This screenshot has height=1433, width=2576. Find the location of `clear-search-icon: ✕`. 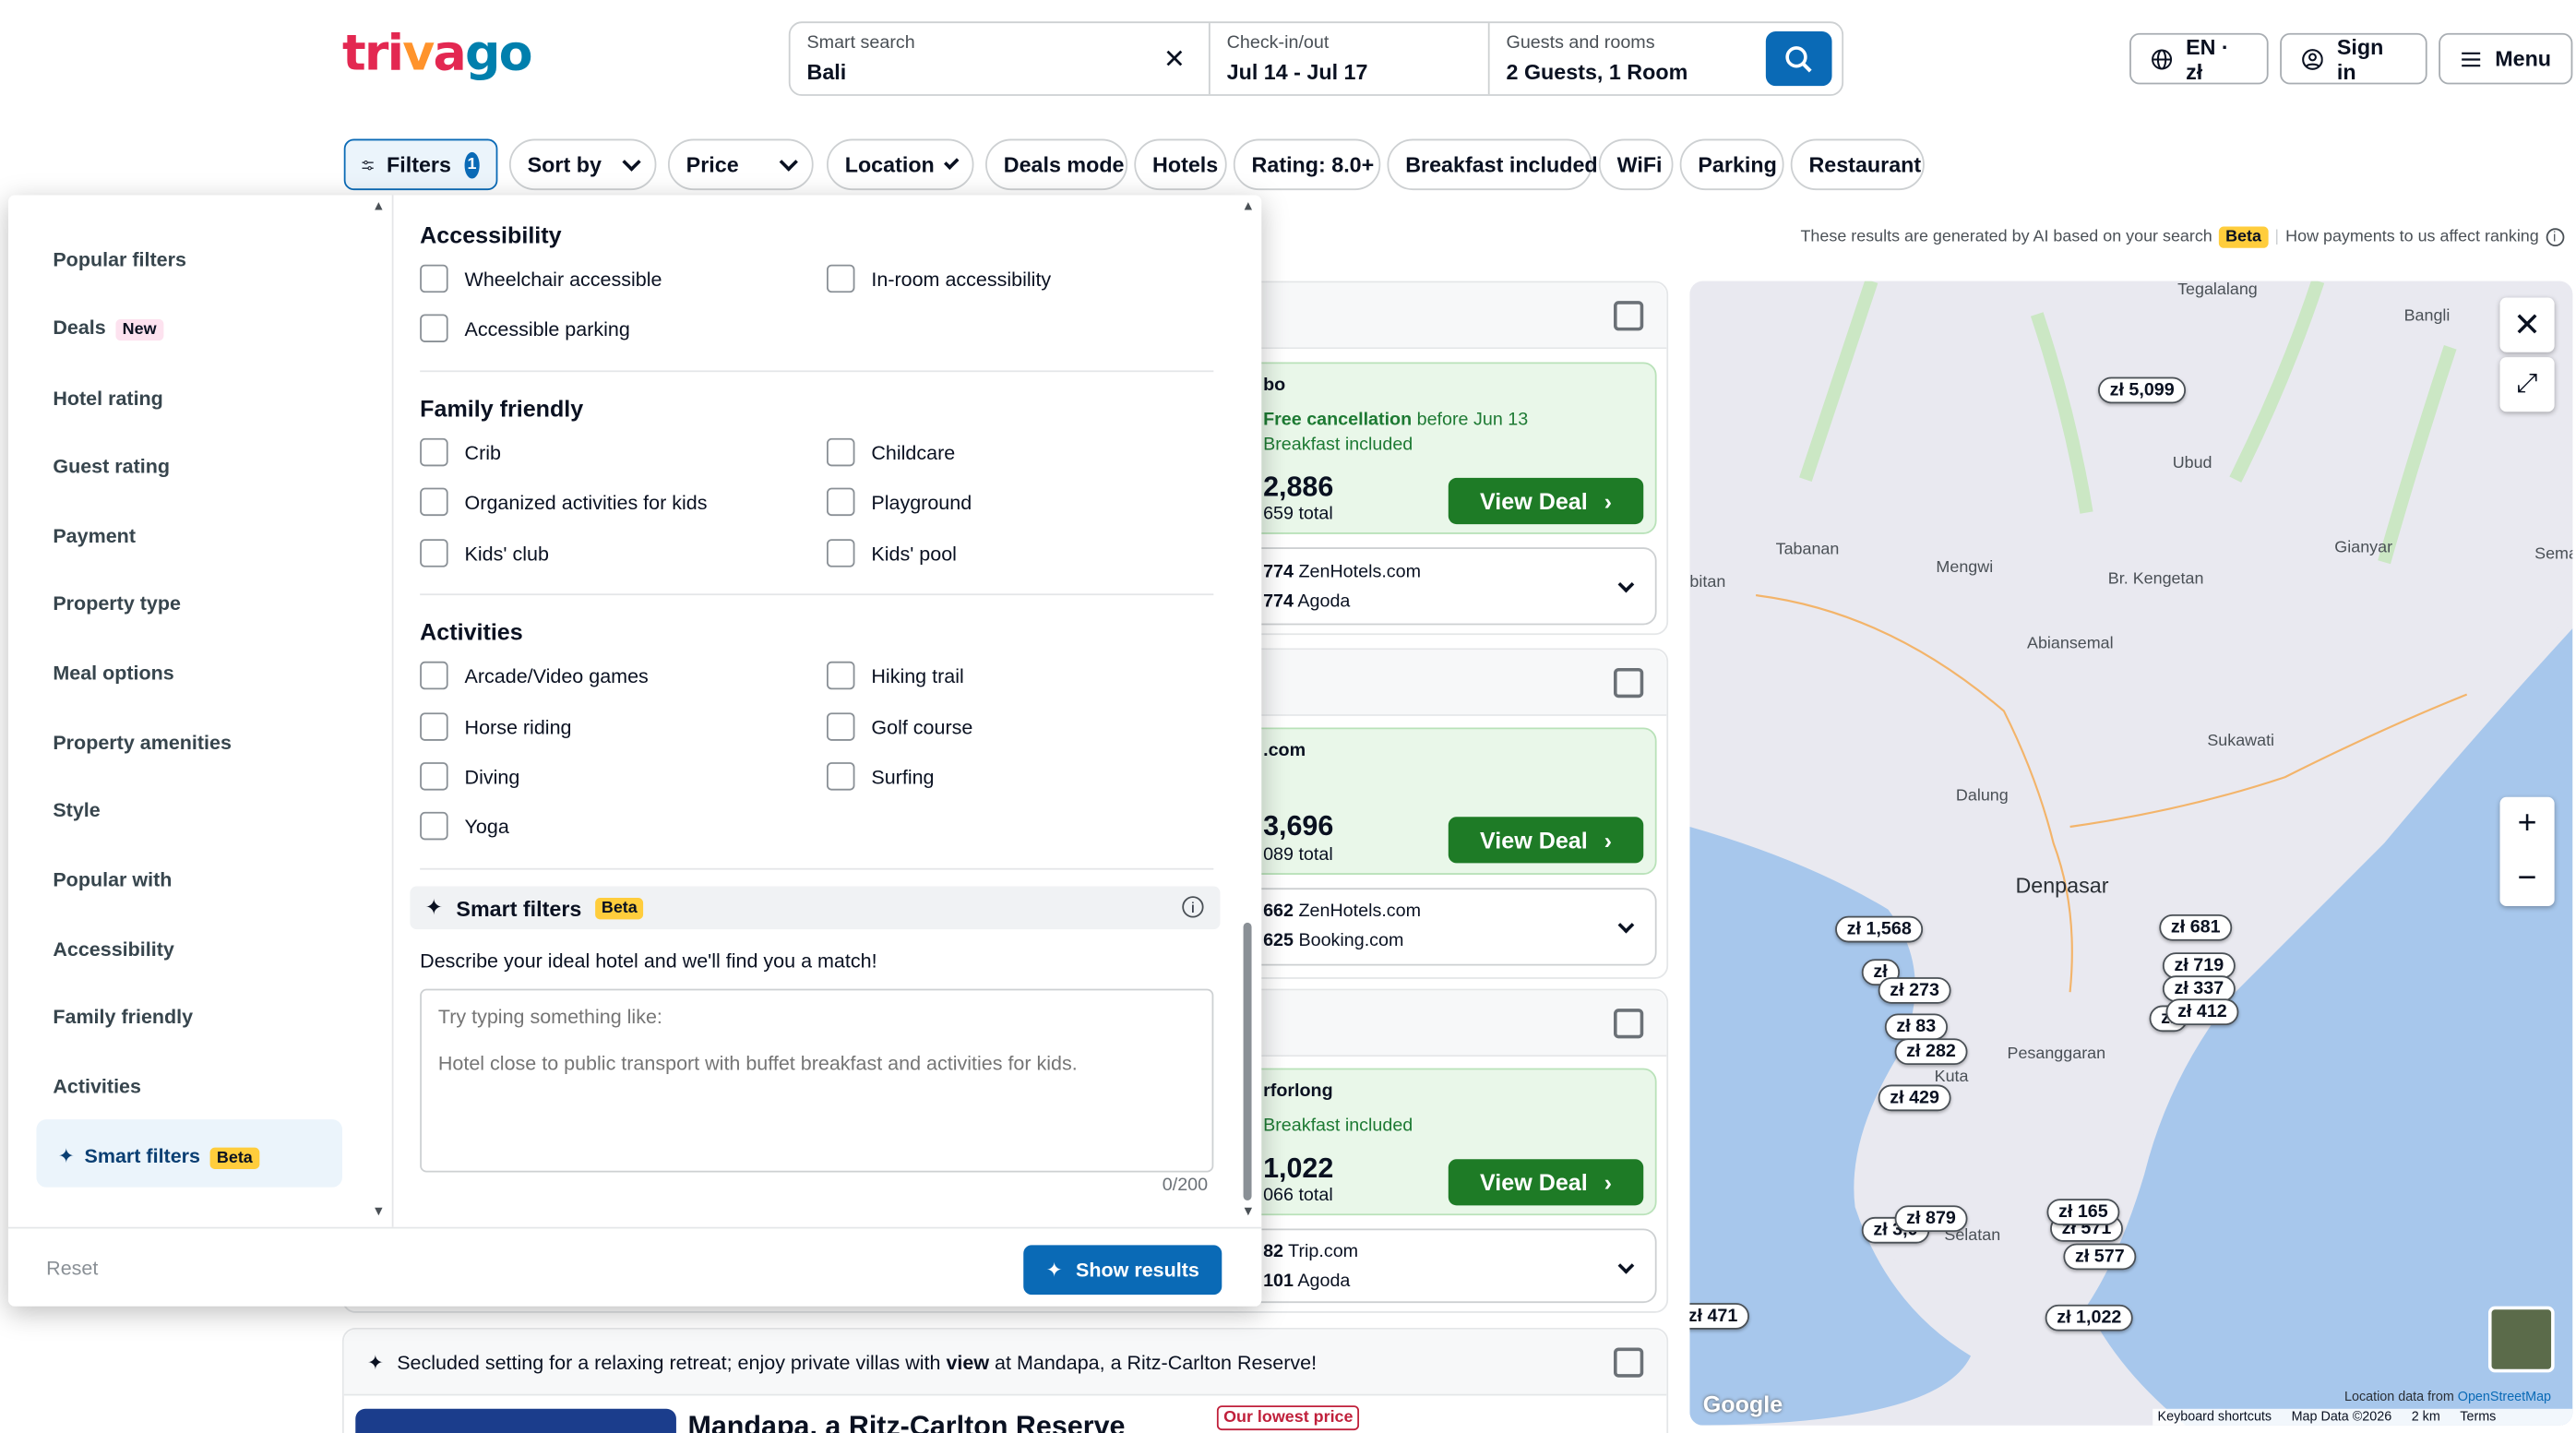

clear-search-icon: ✕ is located at coordinates (1174, 60).